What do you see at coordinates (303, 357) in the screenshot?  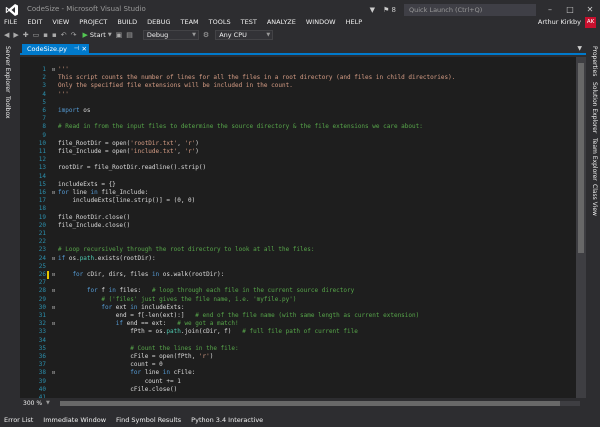 I see `code-line: 36 cFile = open(fPth, 'r')` at bounding box center [303, 357].